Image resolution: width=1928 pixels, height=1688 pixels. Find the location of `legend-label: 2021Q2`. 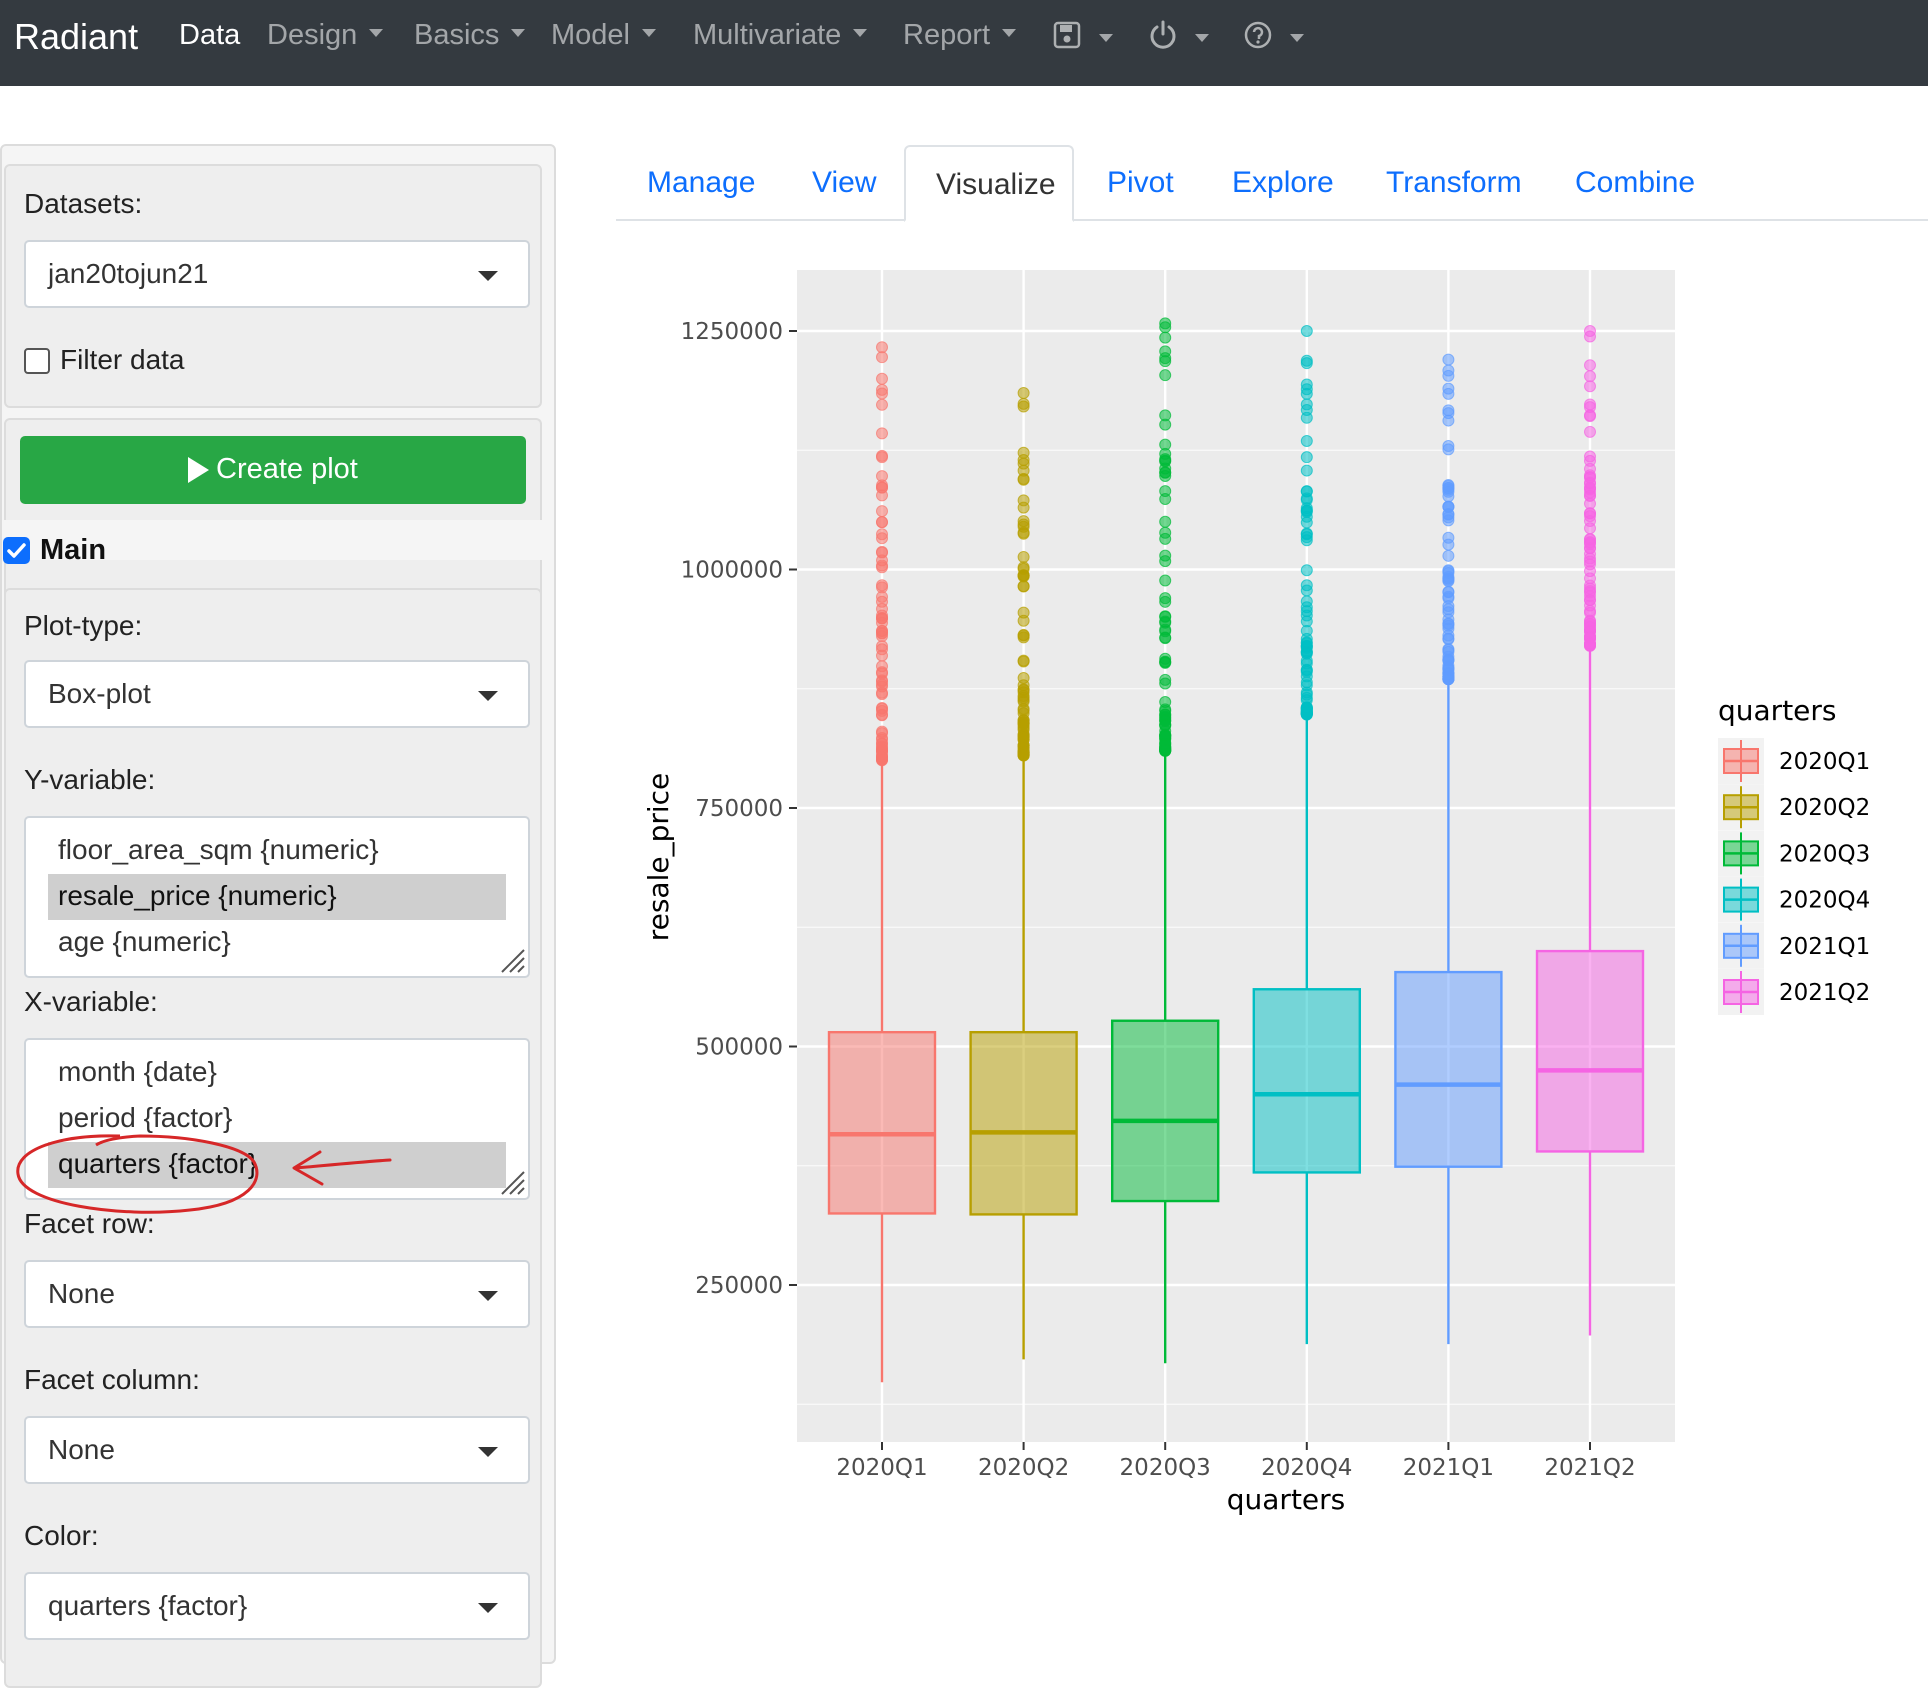

legend-label: 2021Q2 is located at coordinates (1824, 993).